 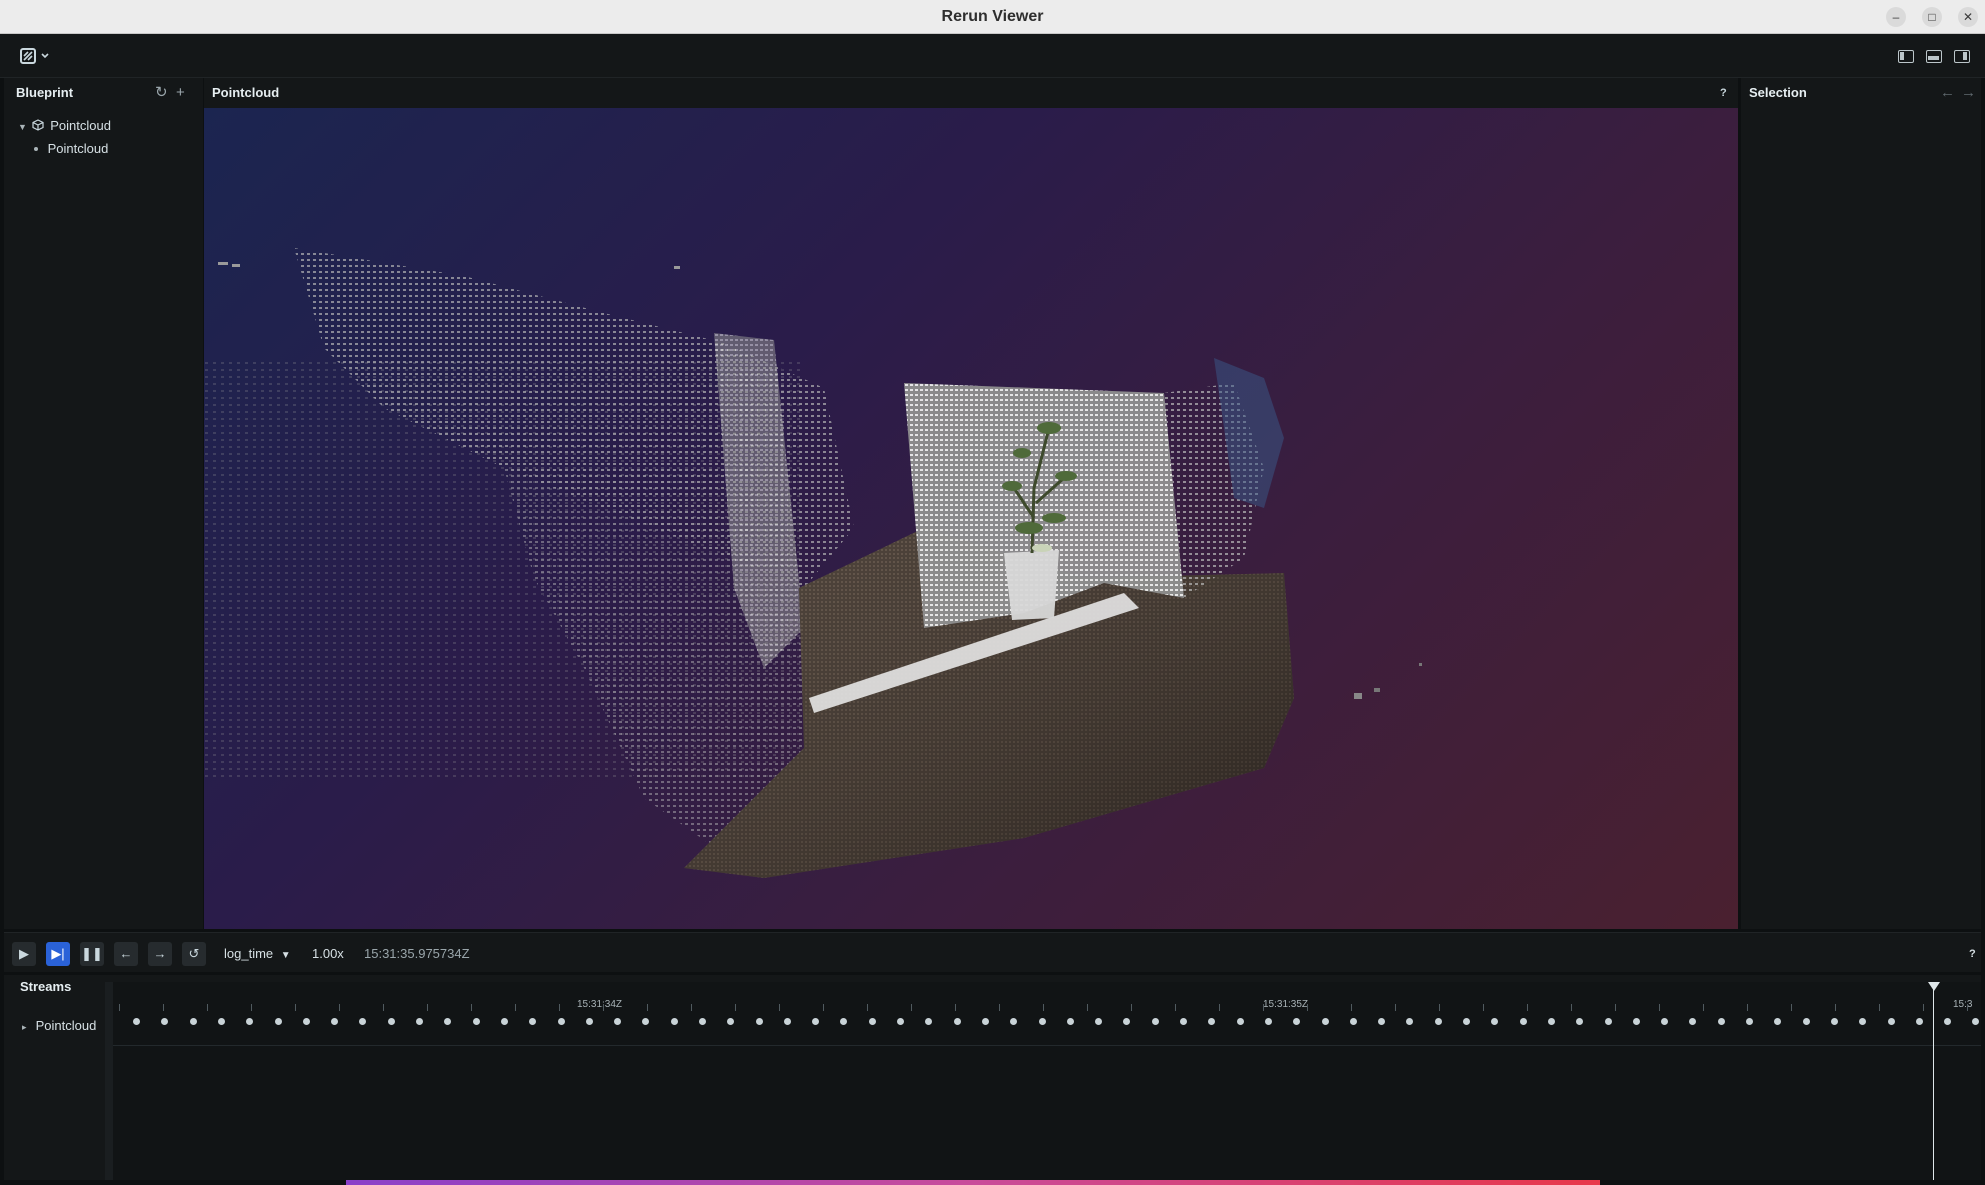 I want to click on toggle-bottom-panel-icon, so click(x=1934, y=56).